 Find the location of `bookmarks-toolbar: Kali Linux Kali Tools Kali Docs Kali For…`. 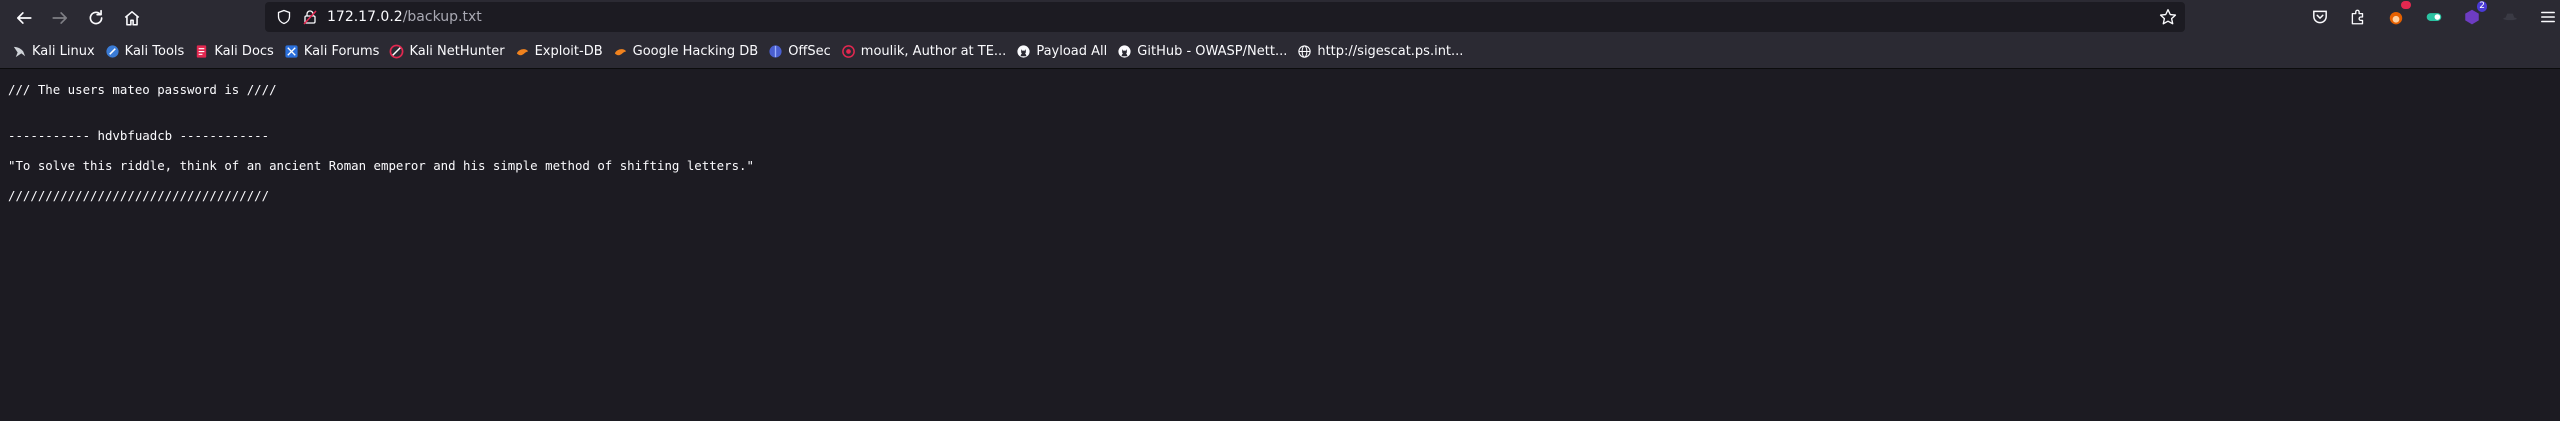

bookmarks-toolbar: Kali Linux Kali Tools Kali Docs Kali For… is located at coordinates (1280, 52).